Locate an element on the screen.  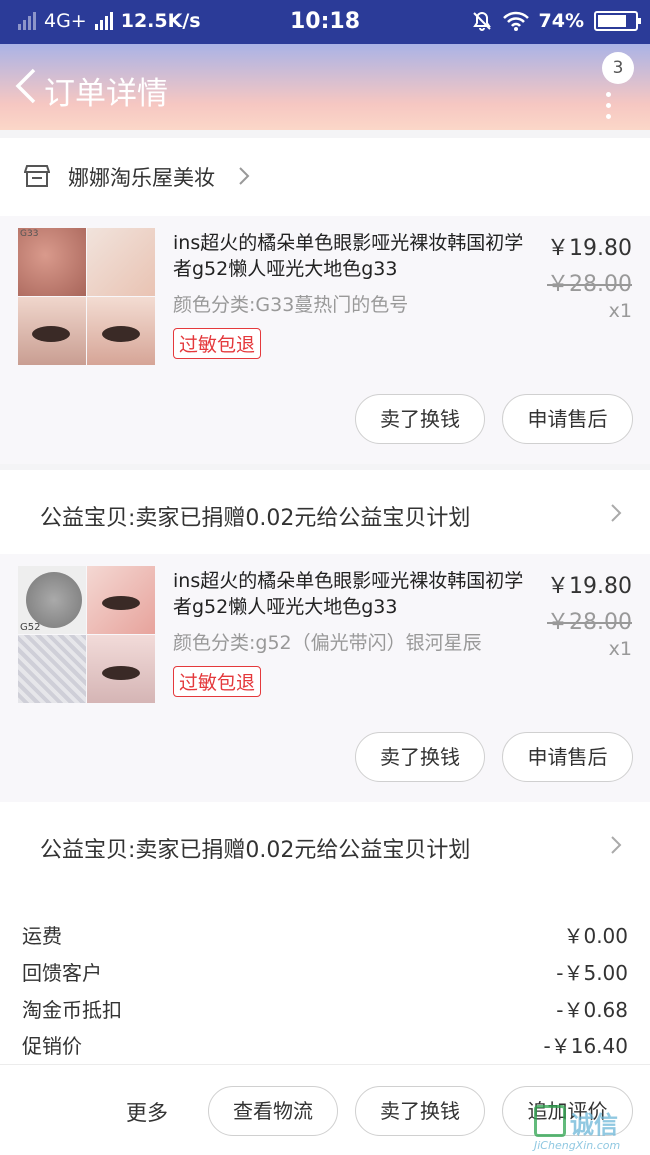
shop-name: 娜娜淘乐屋美妆 is located at coordinates (141, 178).